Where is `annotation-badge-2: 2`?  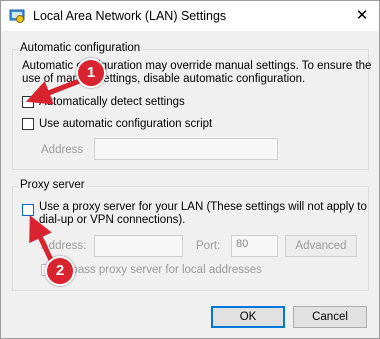
annotation-badge-2: 2 is located at coordinates (60, 271).